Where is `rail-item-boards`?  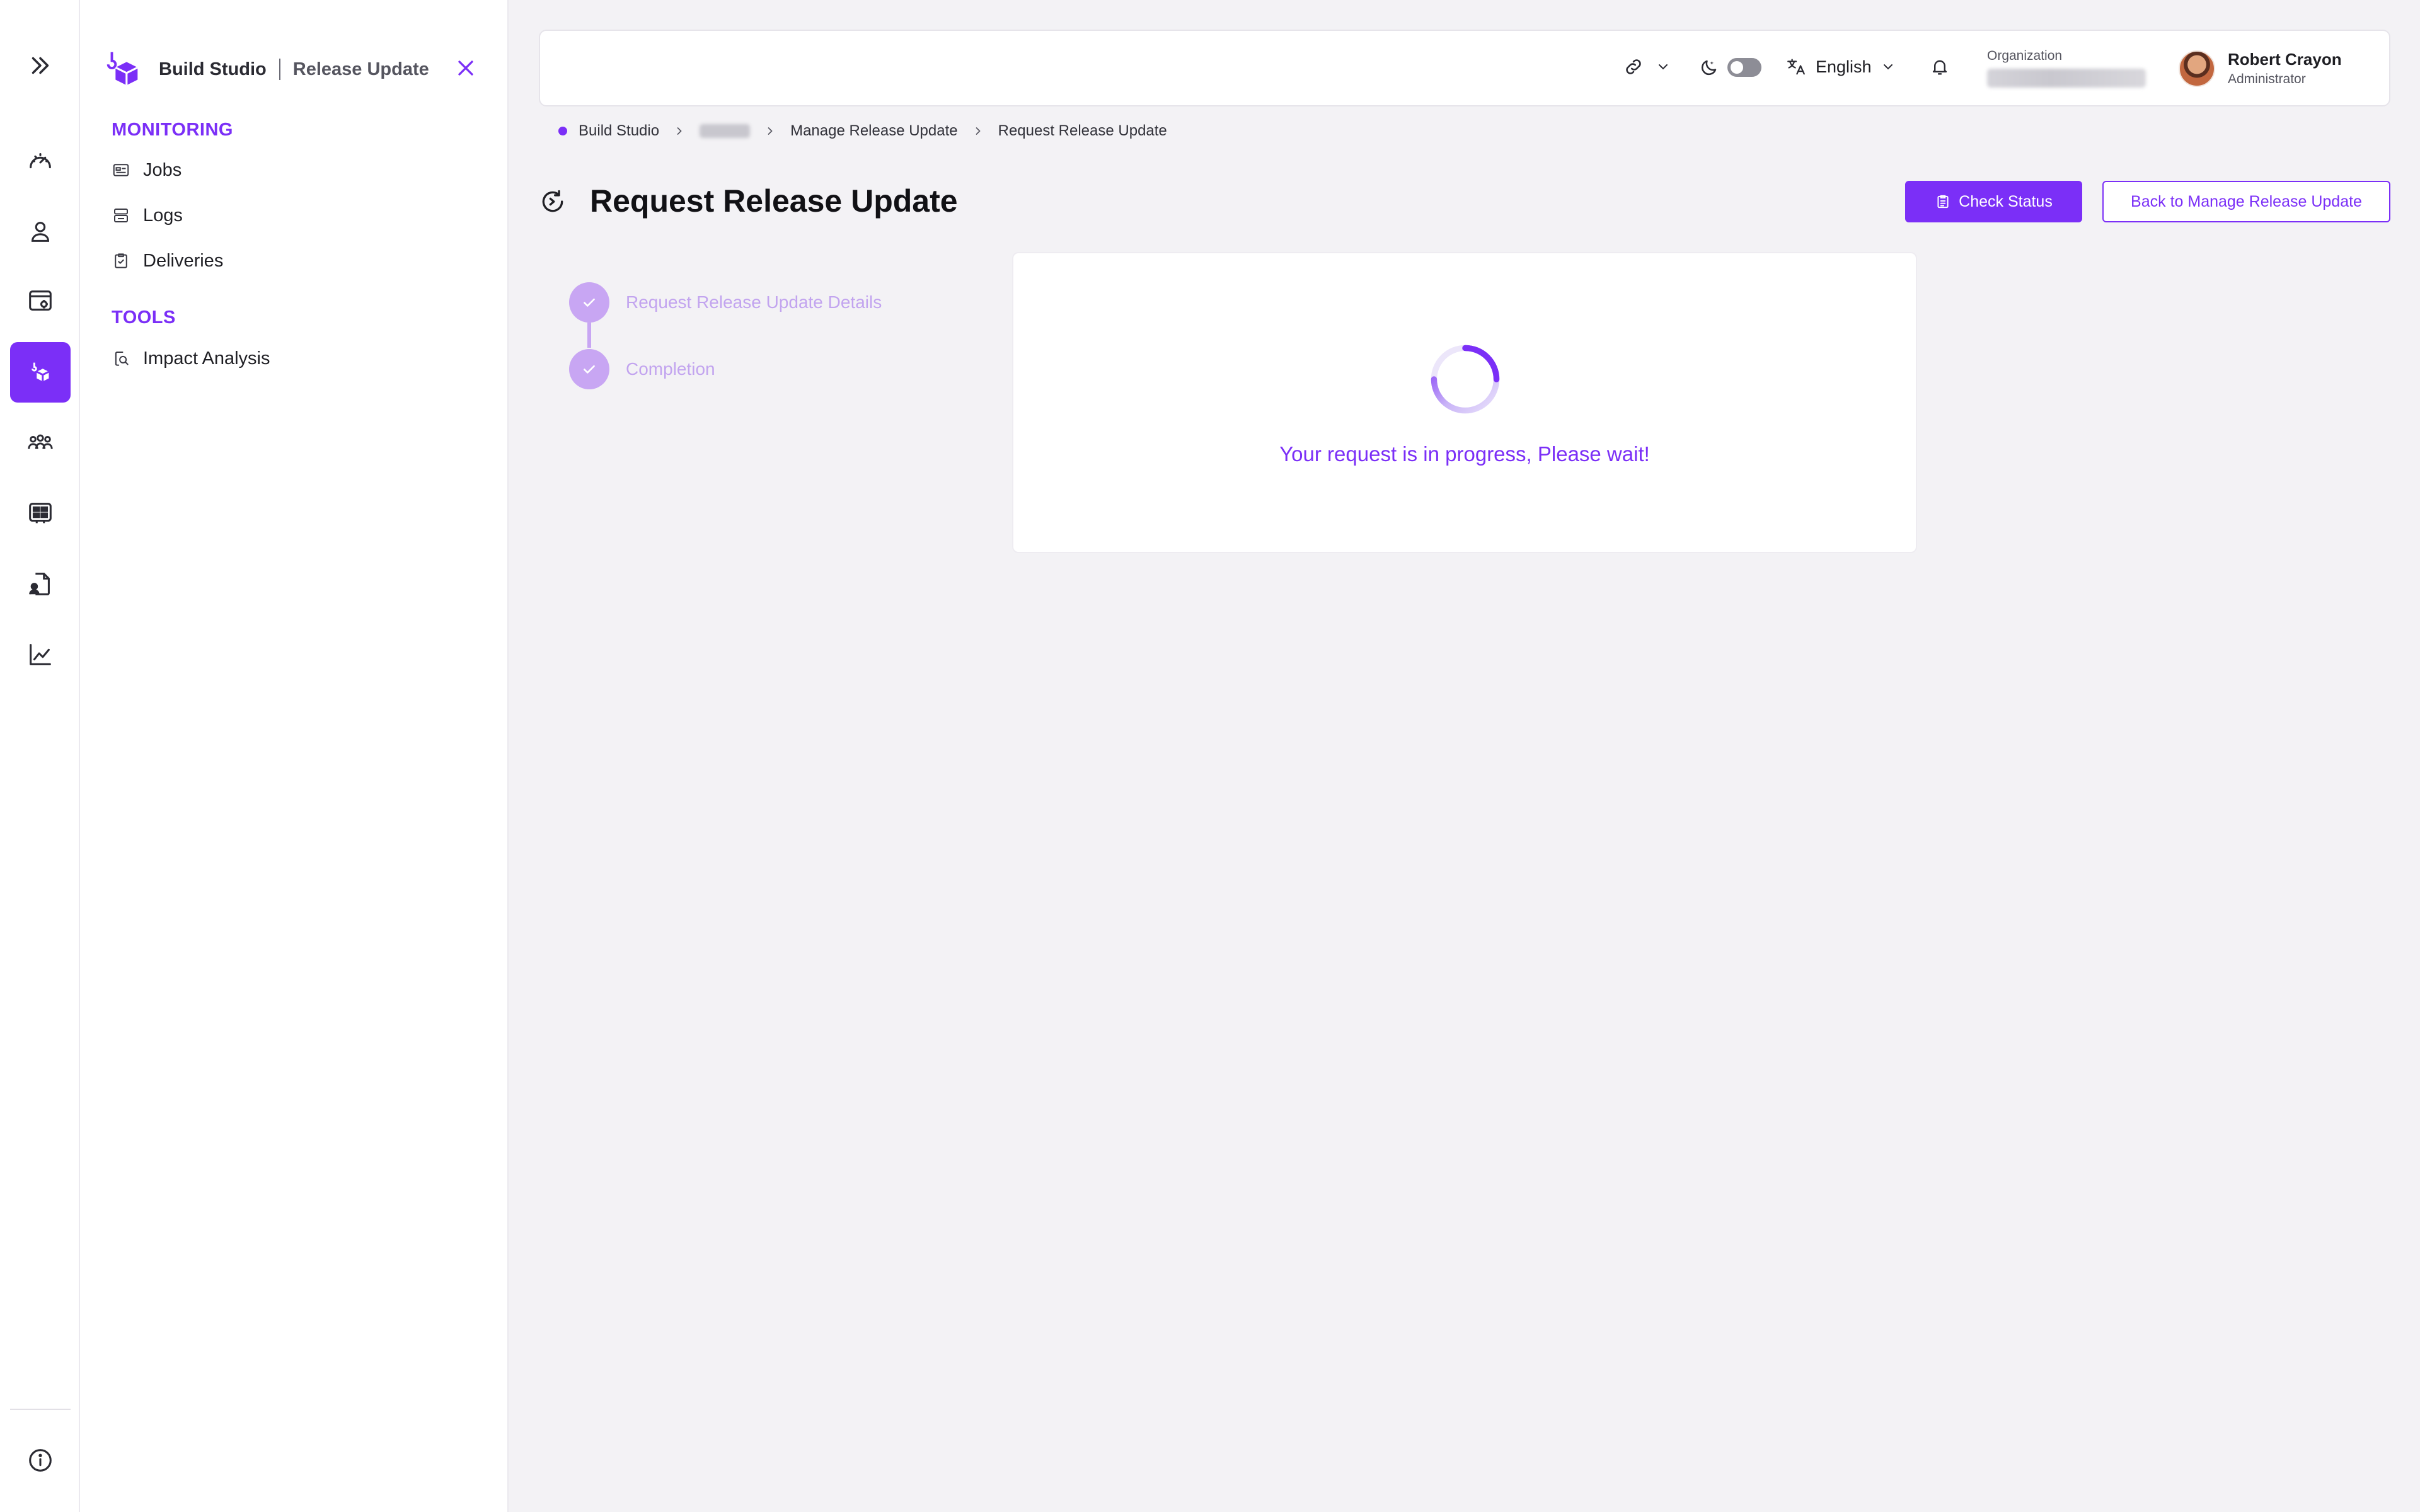 rail-item-boards is located at coordinates (41, 513).